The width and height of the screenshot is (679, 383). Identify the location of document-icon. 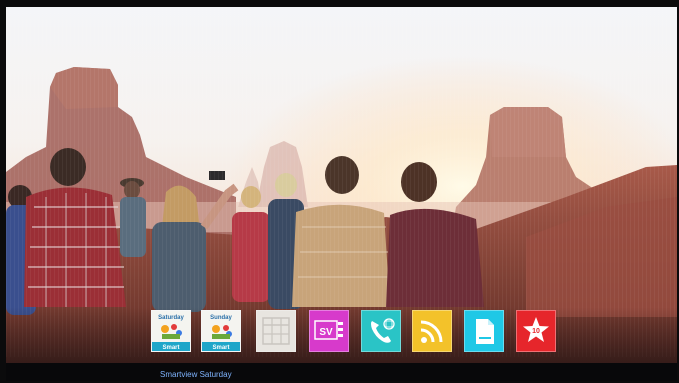
(484, 331).